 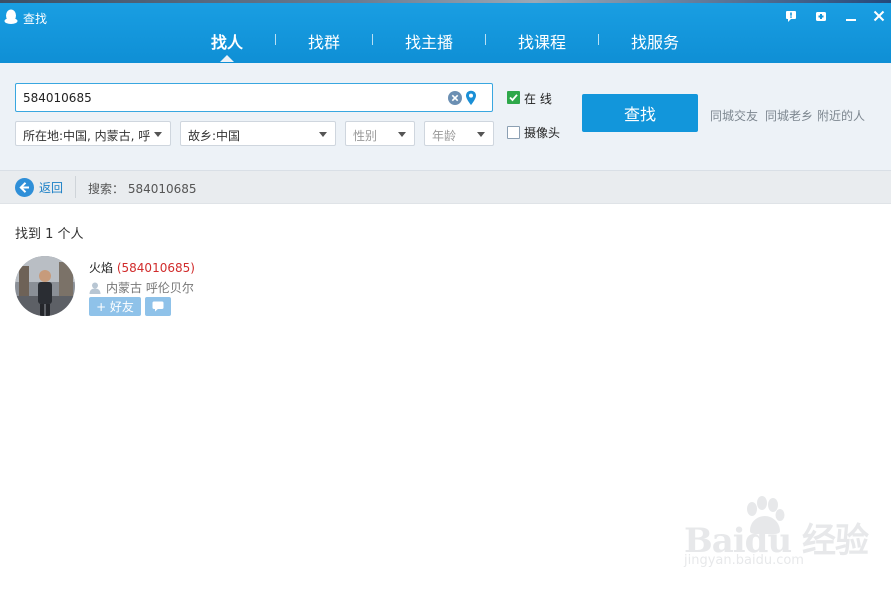 I want to click on tab-find-people: 找人, so click(x=227, y=41).